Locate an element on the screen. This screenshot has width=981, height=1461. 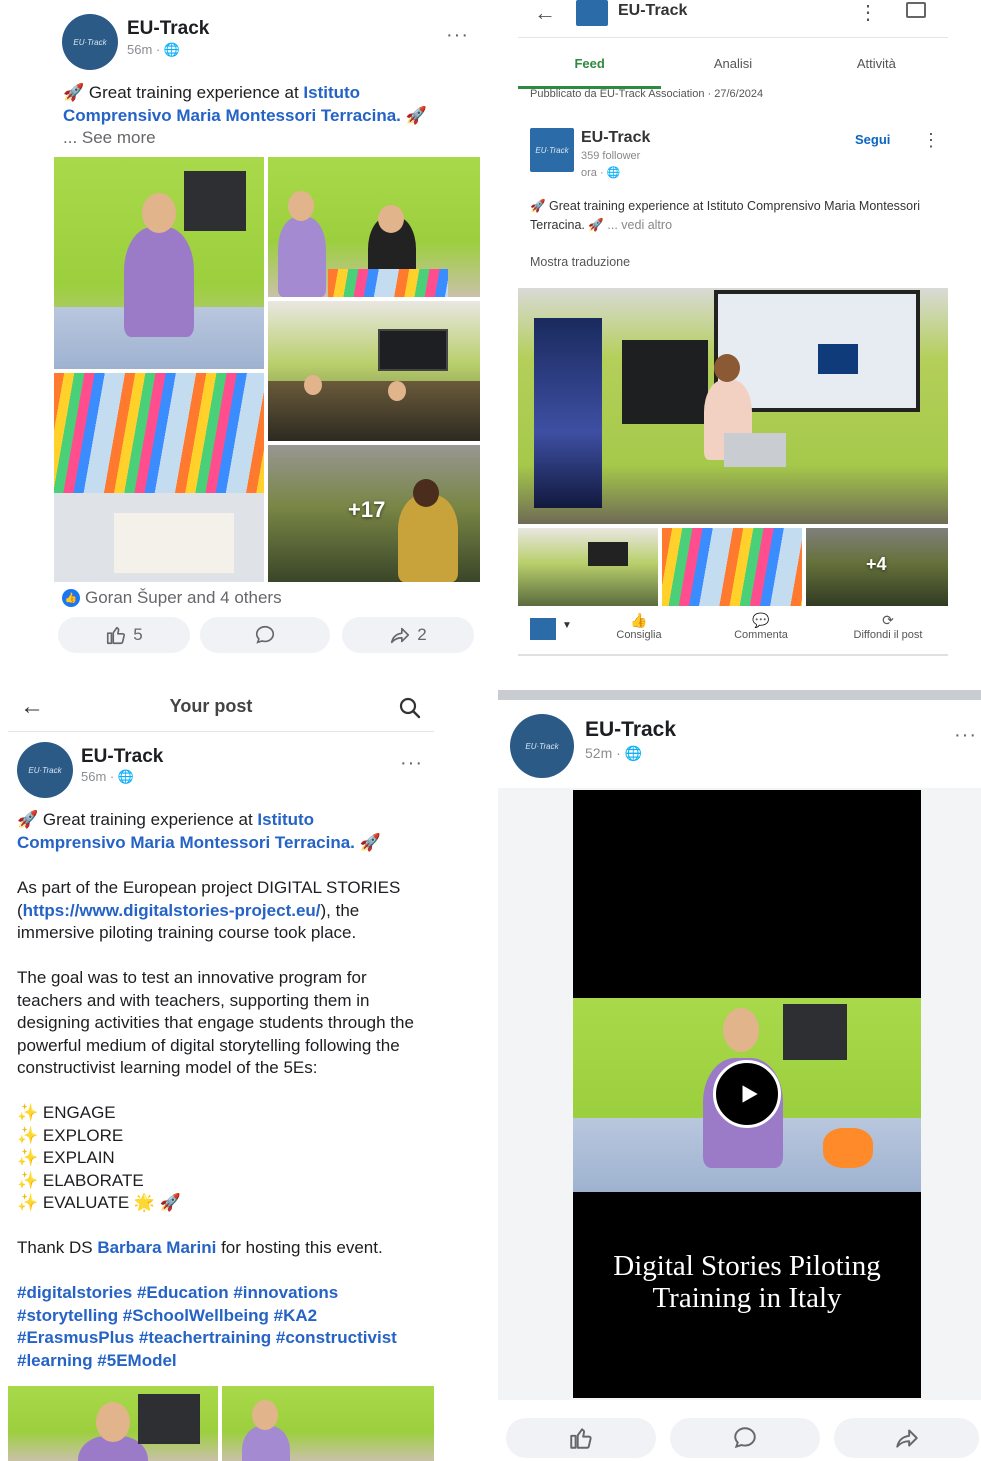
company-name: EU-Track is located at coordinates (653, 10).